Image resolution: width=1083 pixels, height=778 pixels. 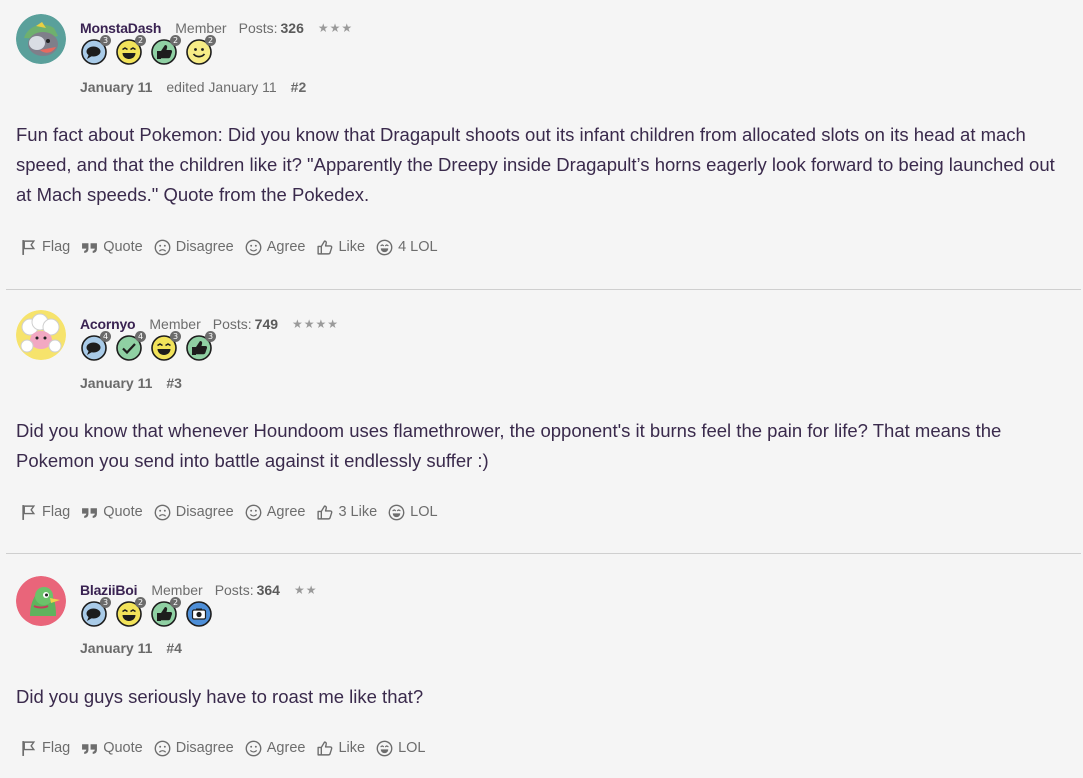 I want to click on username: MonstaDash, so click(x=120, y=28).